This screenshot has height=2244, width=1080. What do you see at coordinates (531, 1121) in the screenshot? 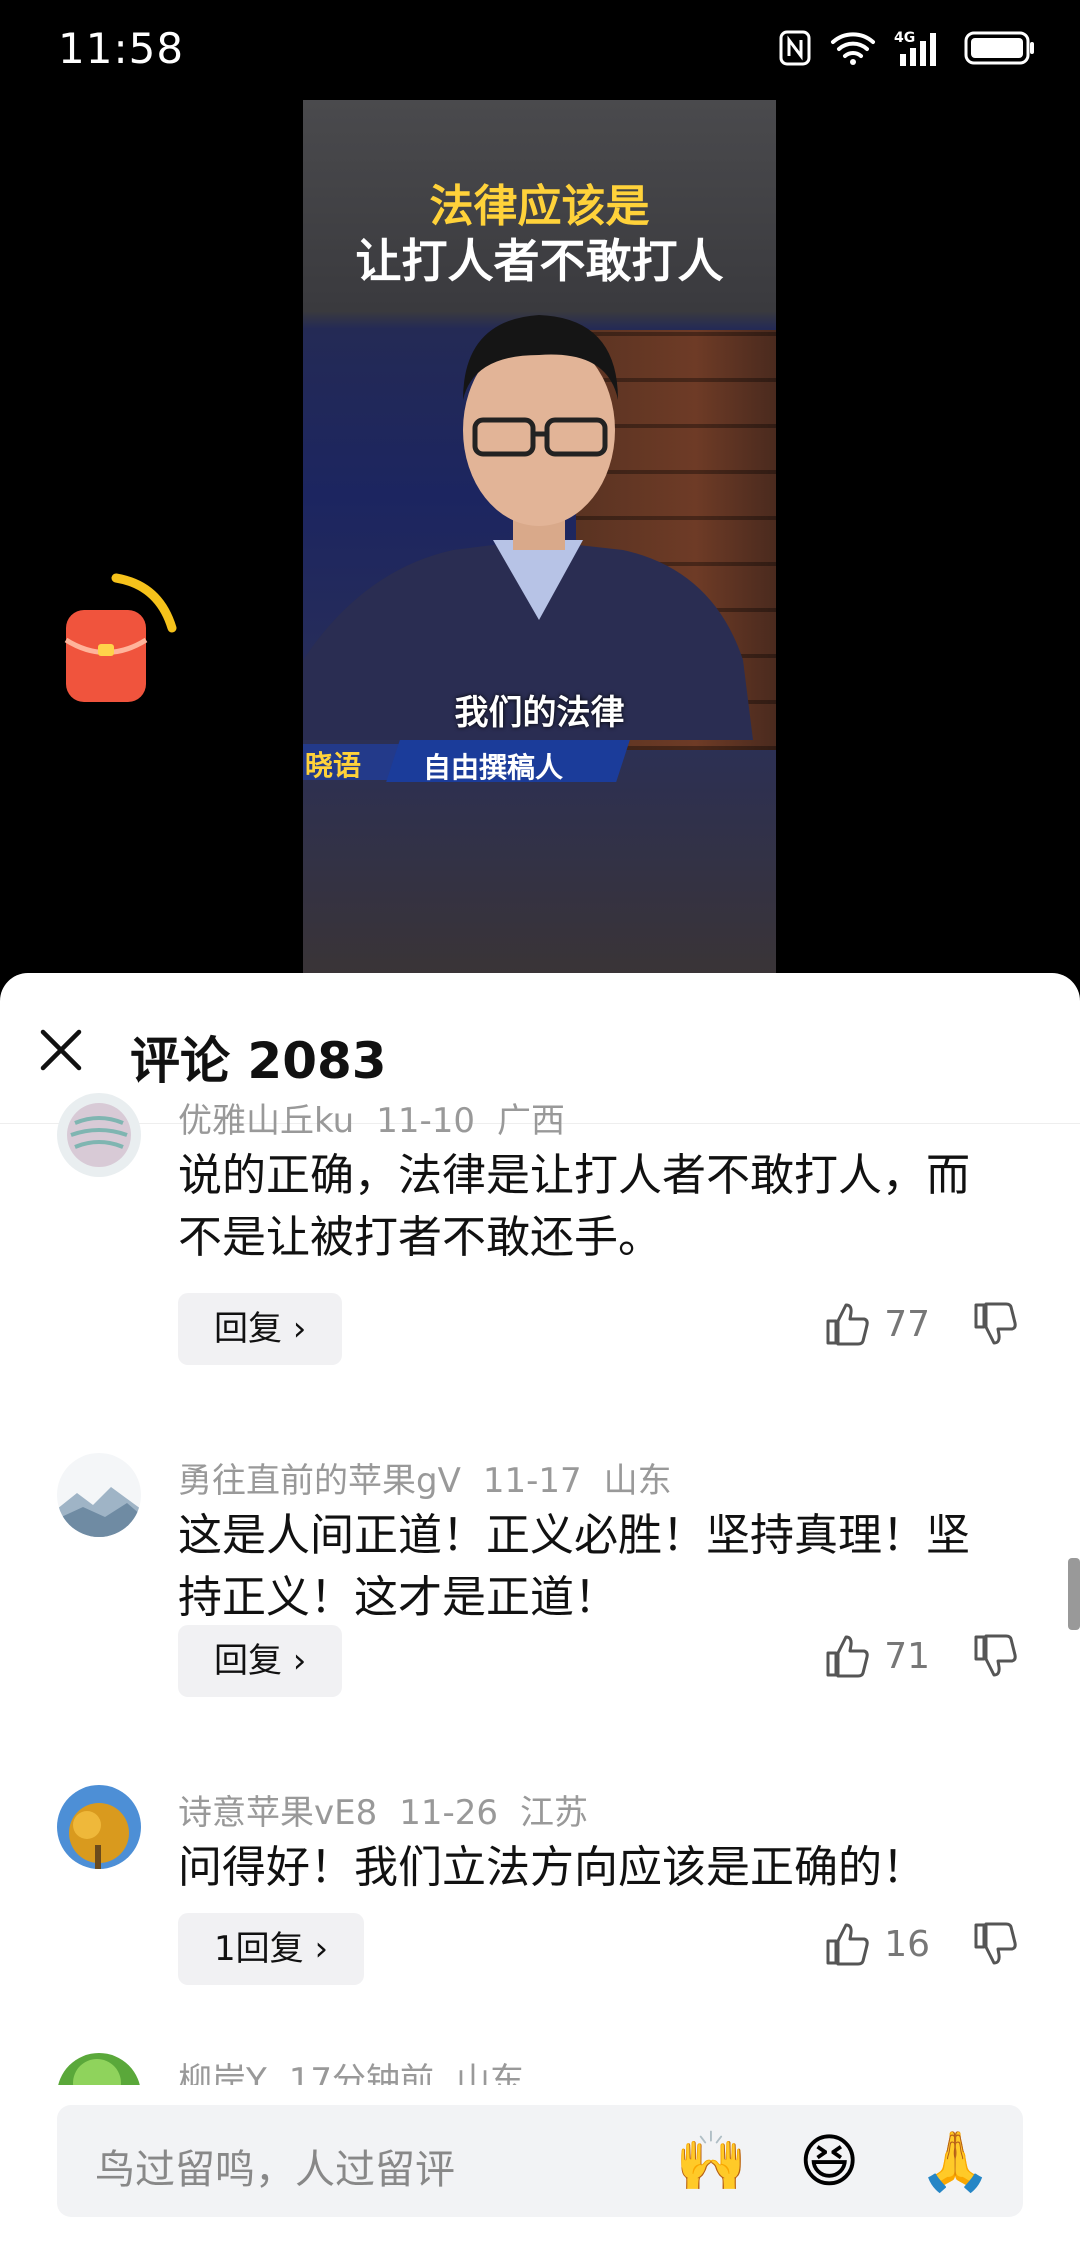
I see `comment-region: 广西` at bounding box center [531, 1121].